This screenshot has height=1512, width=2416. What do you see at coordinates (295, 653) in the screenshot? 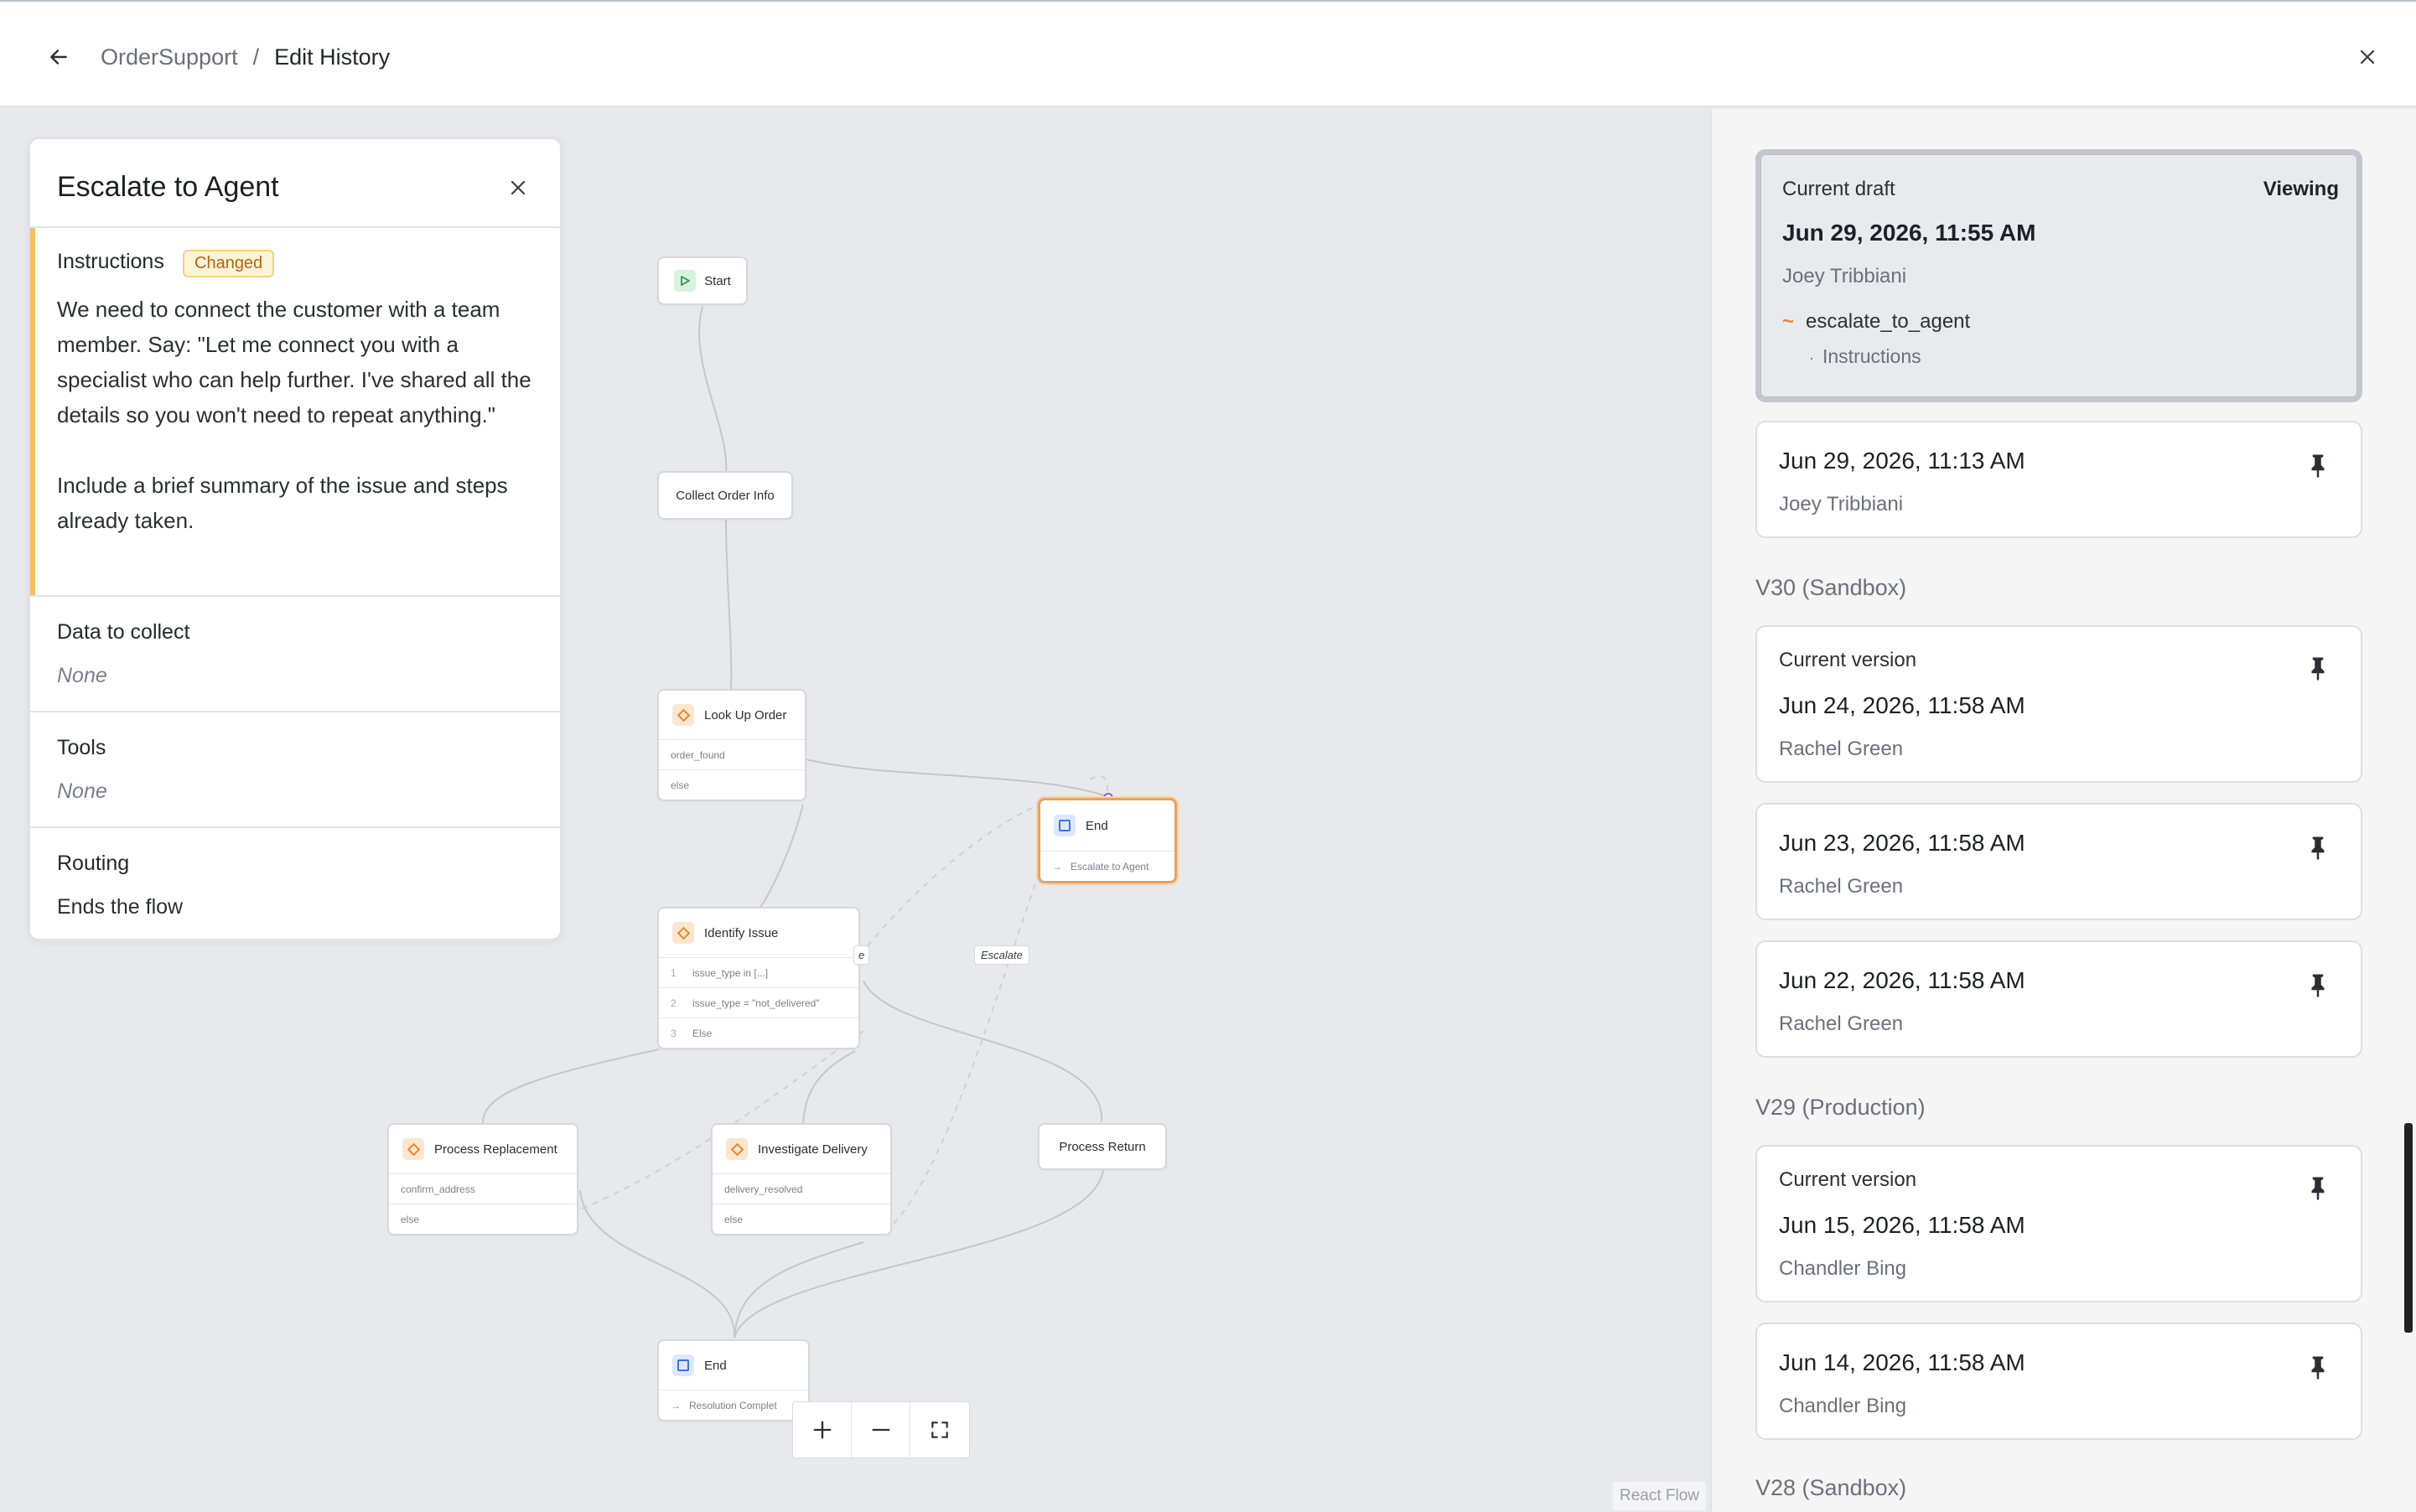
I see `data-to-collect-section: Data to collect None` at bounding box center [295, 653].